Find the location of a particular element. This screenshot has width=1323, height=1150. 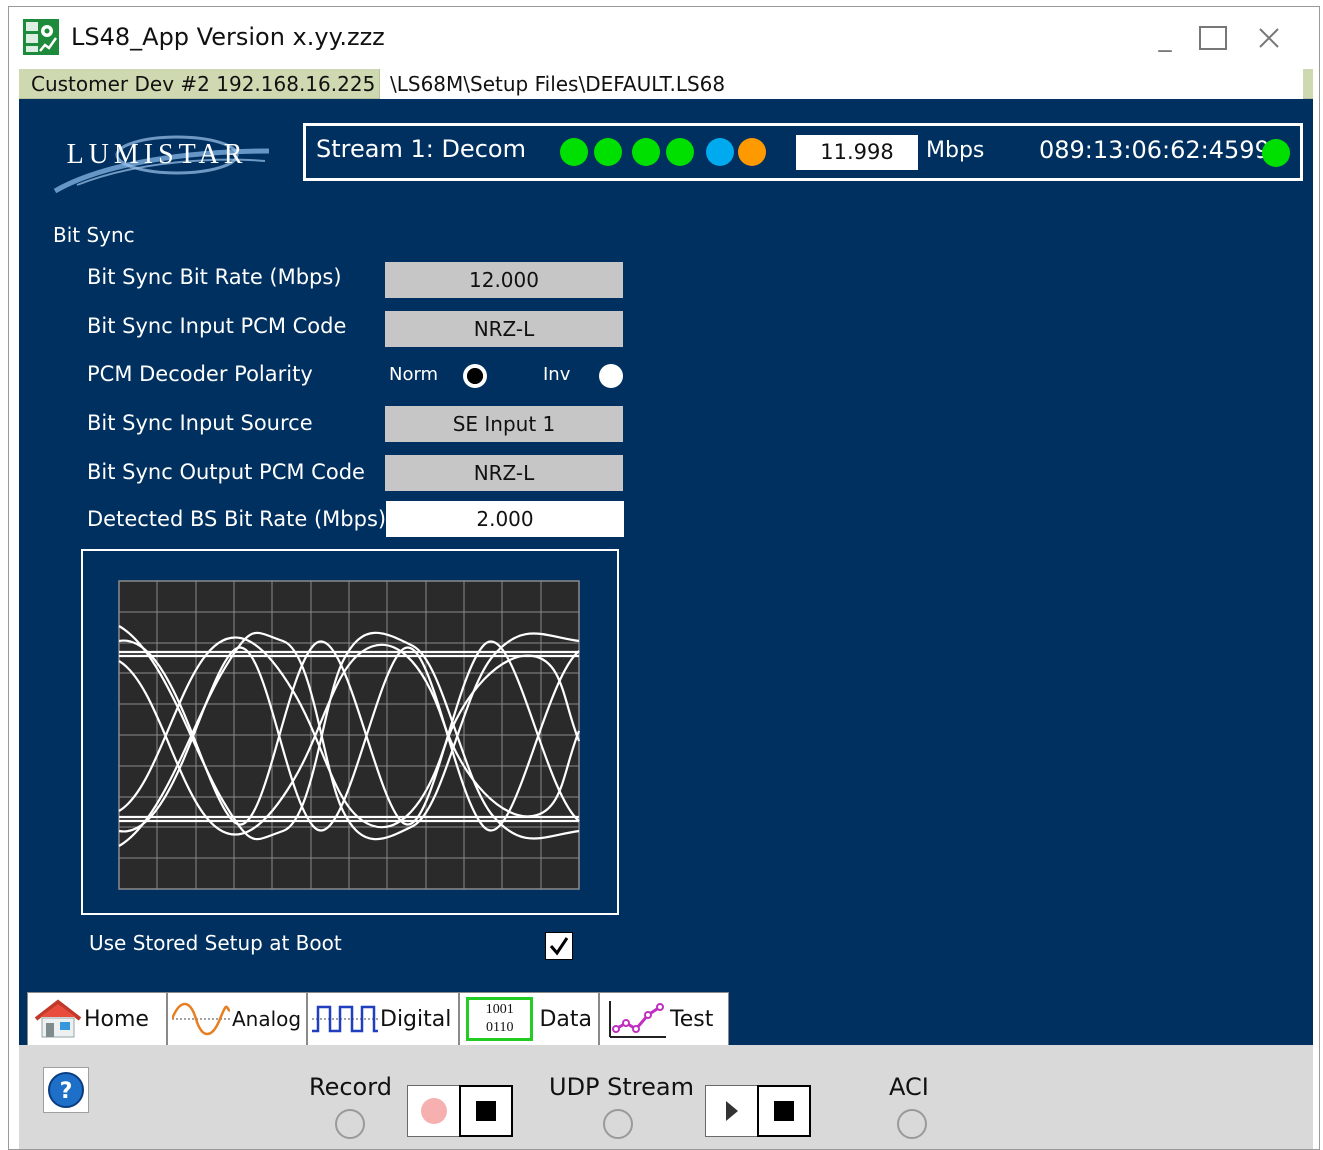

eye-pattern-display is located at coordinates (350, 732).